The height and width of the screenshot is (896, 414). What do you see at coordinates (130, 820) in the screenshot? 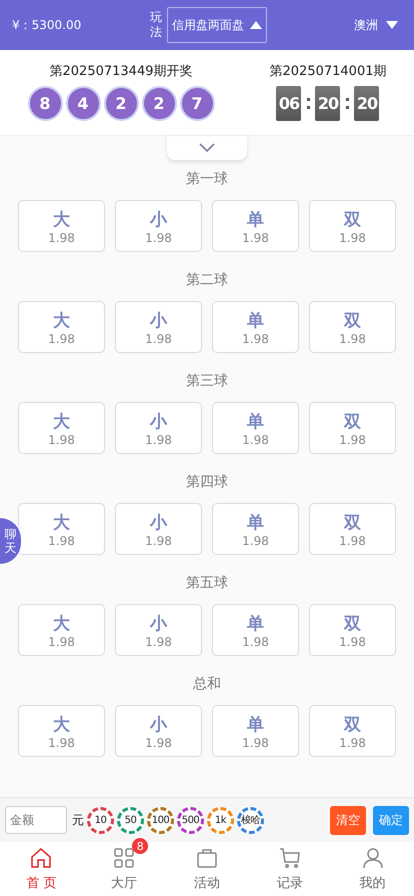
I see `chip-button: 50` at bounding box center [130, 820].